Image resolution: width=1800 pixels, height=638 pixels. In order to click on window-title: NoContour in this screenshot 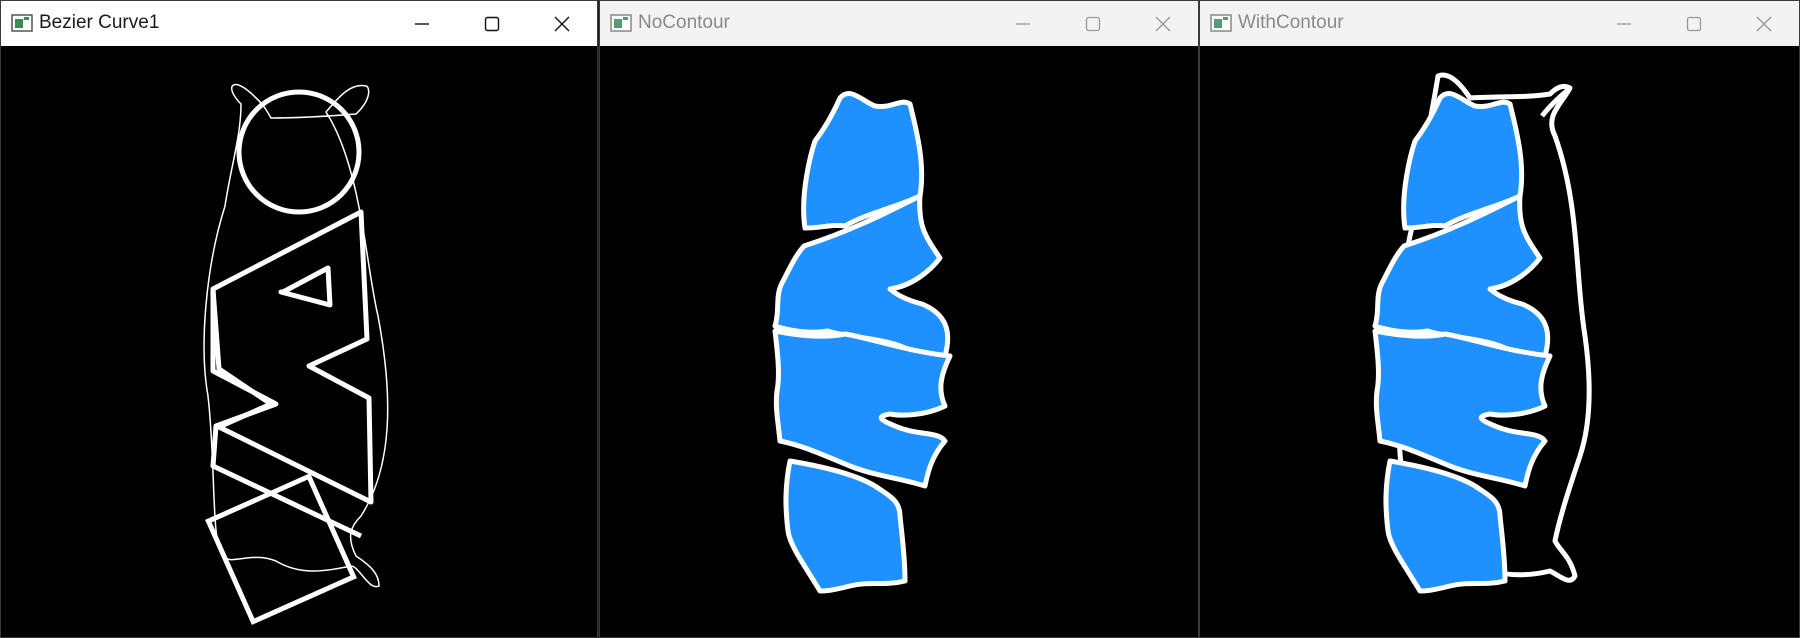, I will do `click(684, 22)`.